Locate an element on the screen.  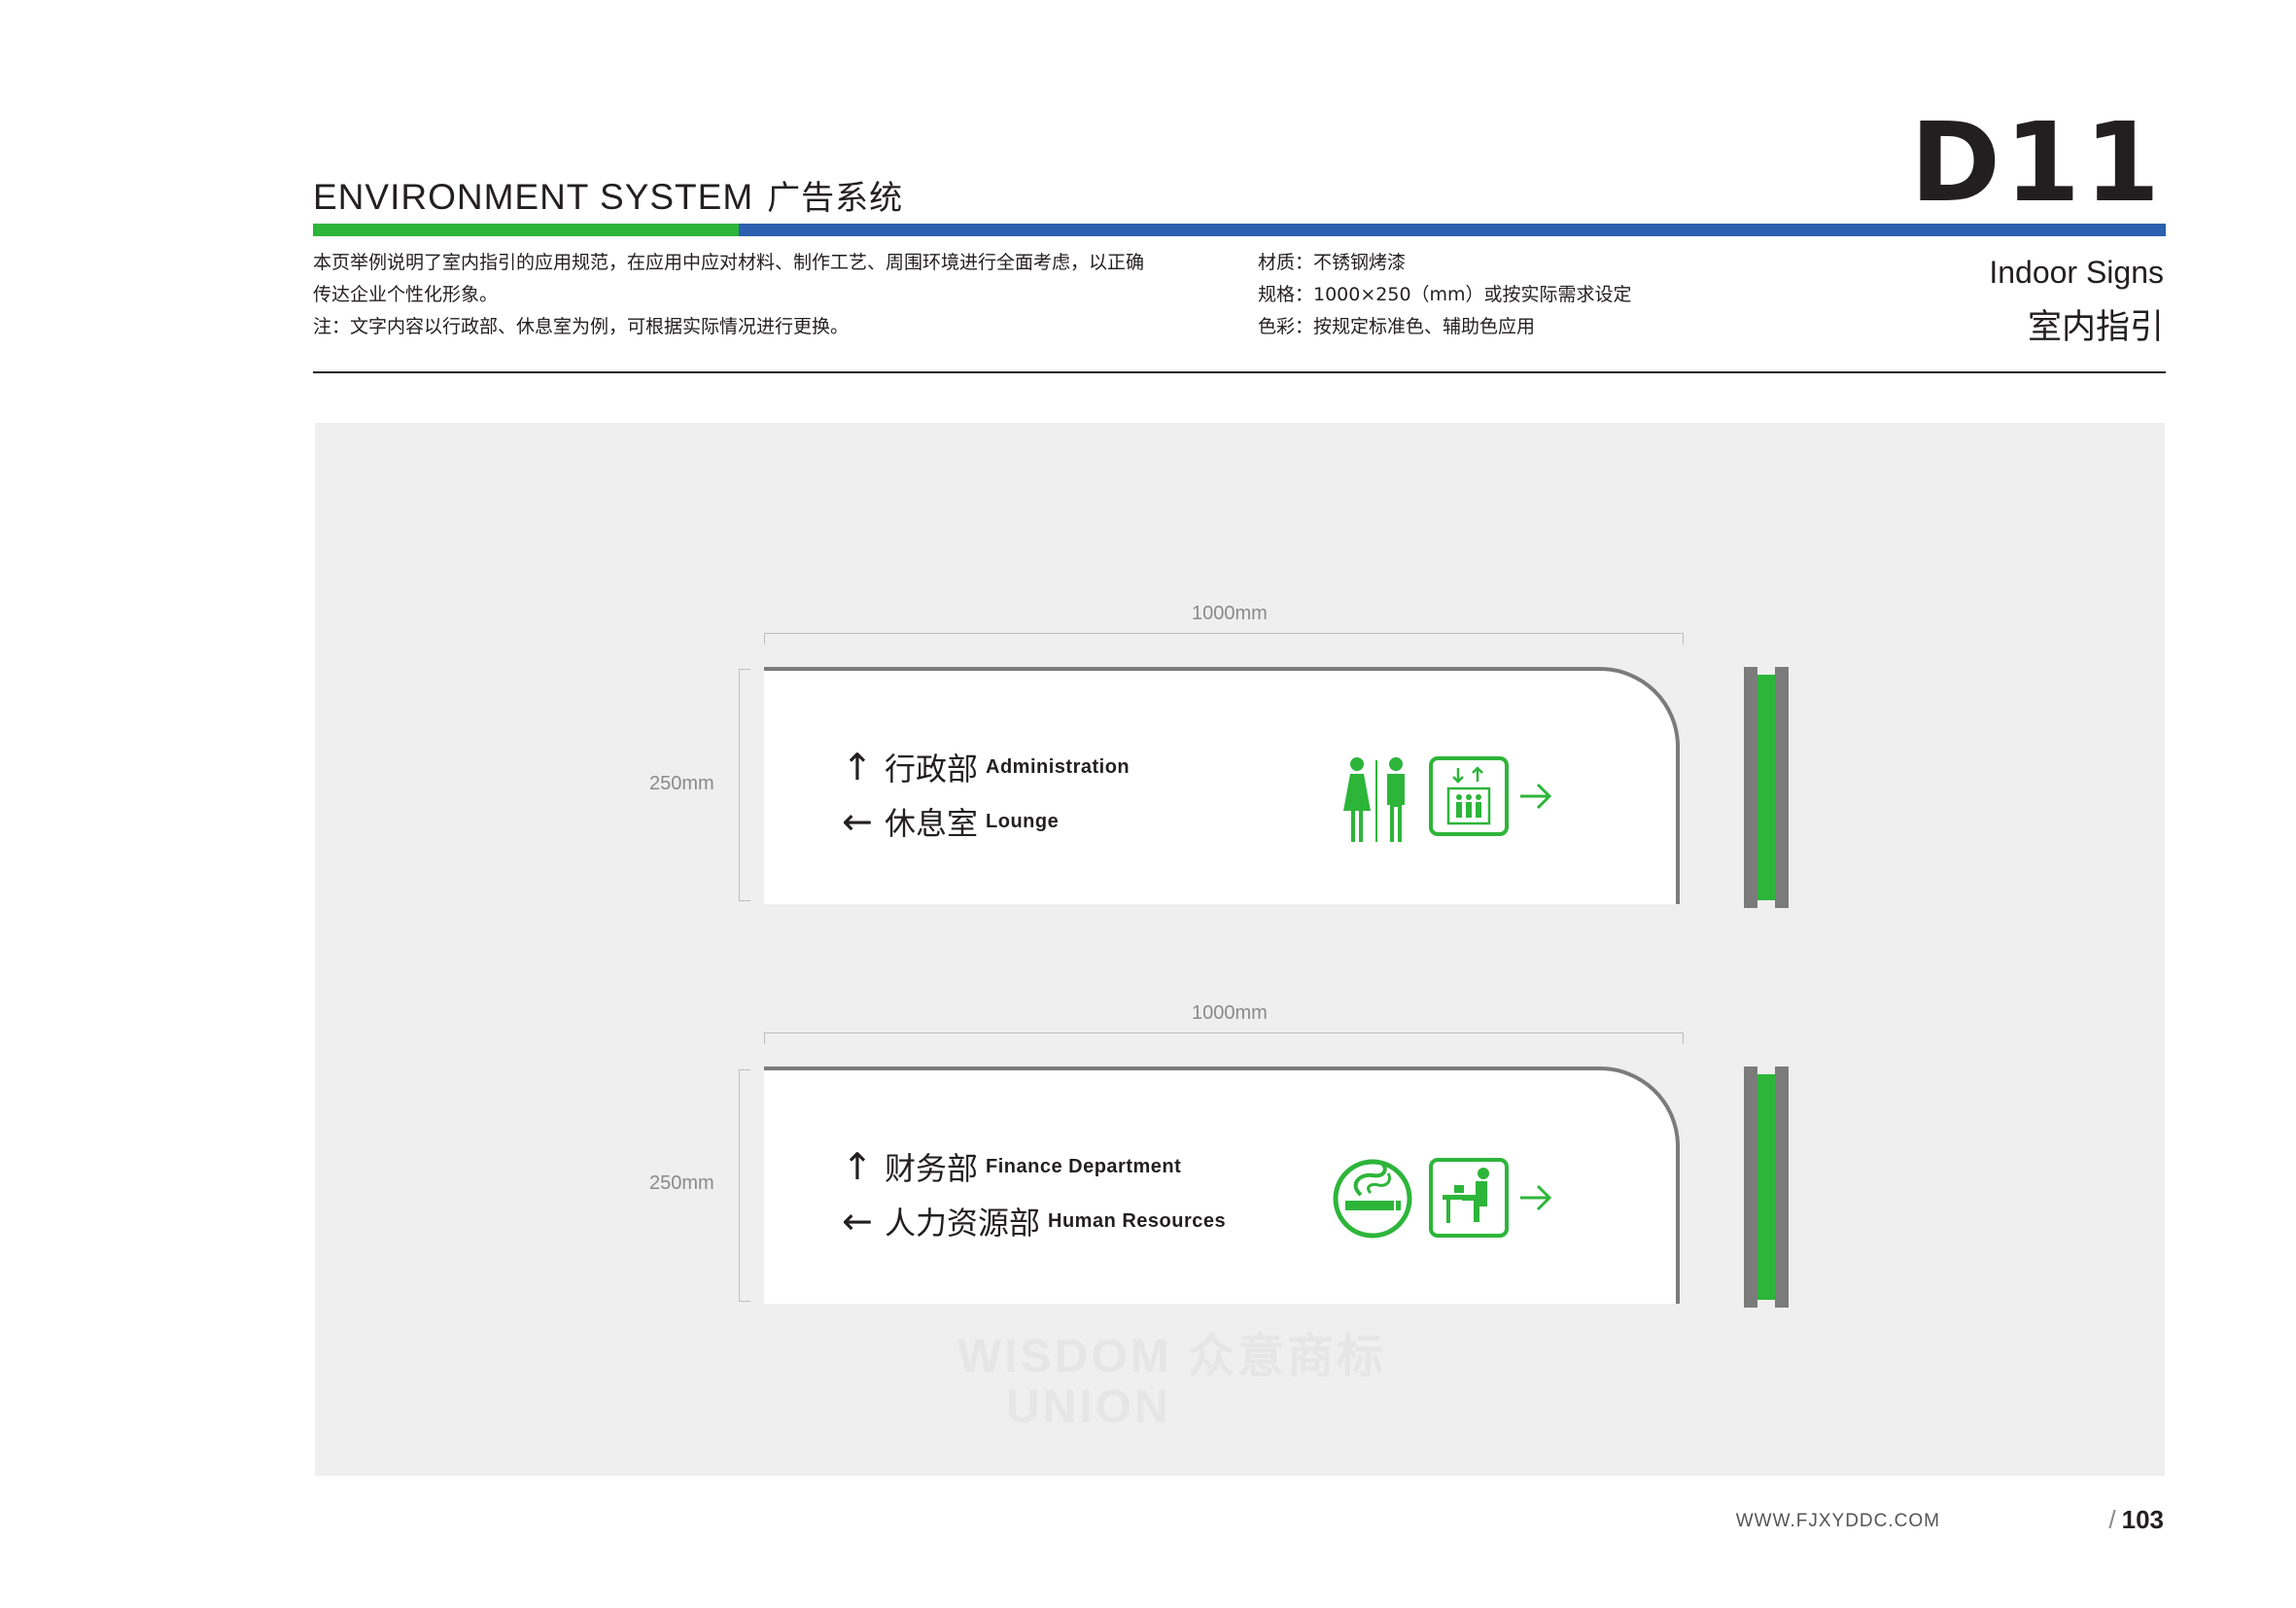
page-number: /103 is located at coordinates (2136, 1520).